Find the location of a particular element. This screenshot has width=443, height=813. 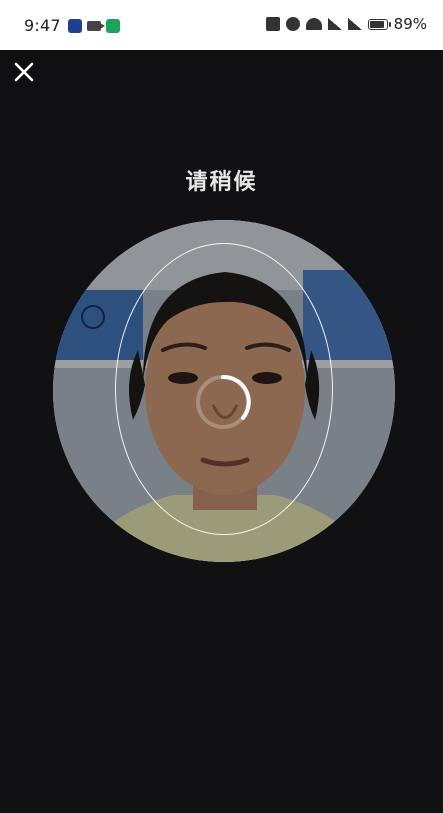

close-icon is located at coordinates (24, 72).